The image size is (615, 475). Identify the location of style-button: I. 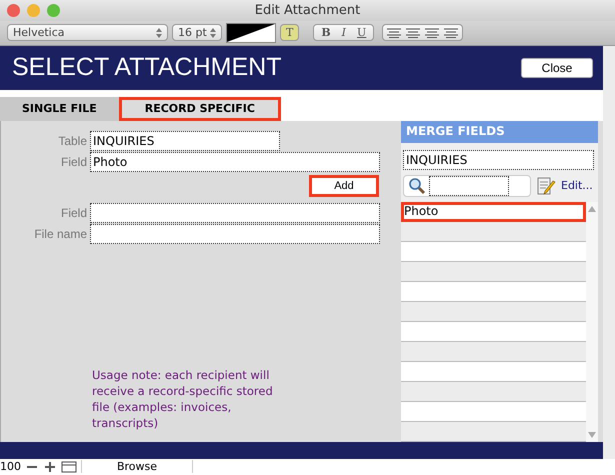
(344, 33).